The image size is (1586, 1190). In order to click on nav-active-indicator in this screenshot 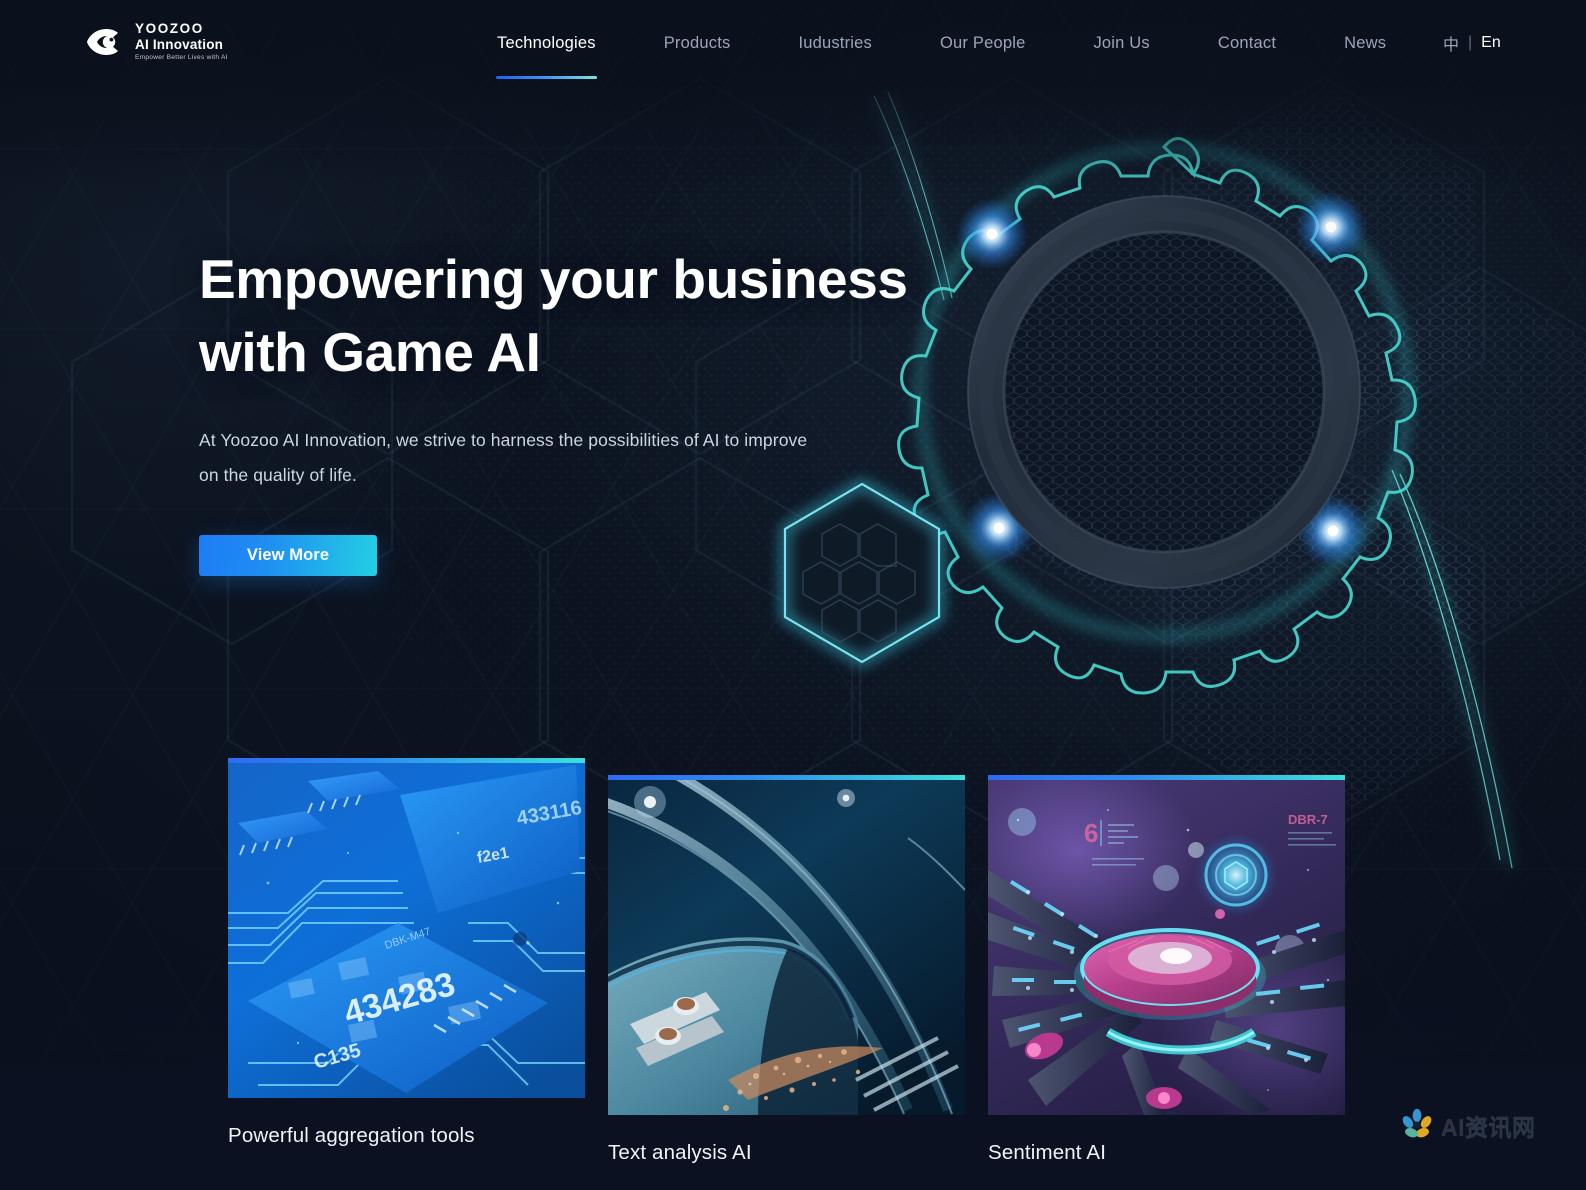, I will do `click(546, 77)`.